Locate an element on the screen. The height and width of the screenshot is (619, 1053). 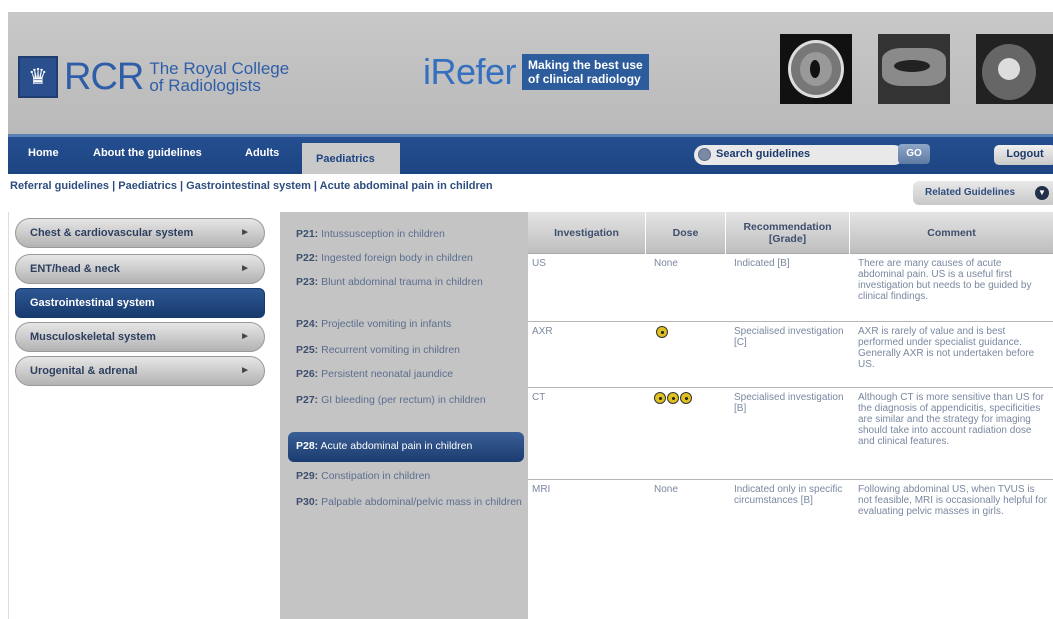
rcr-full-name: The Royal College of Radiologists is located at coordinates (219, 77).